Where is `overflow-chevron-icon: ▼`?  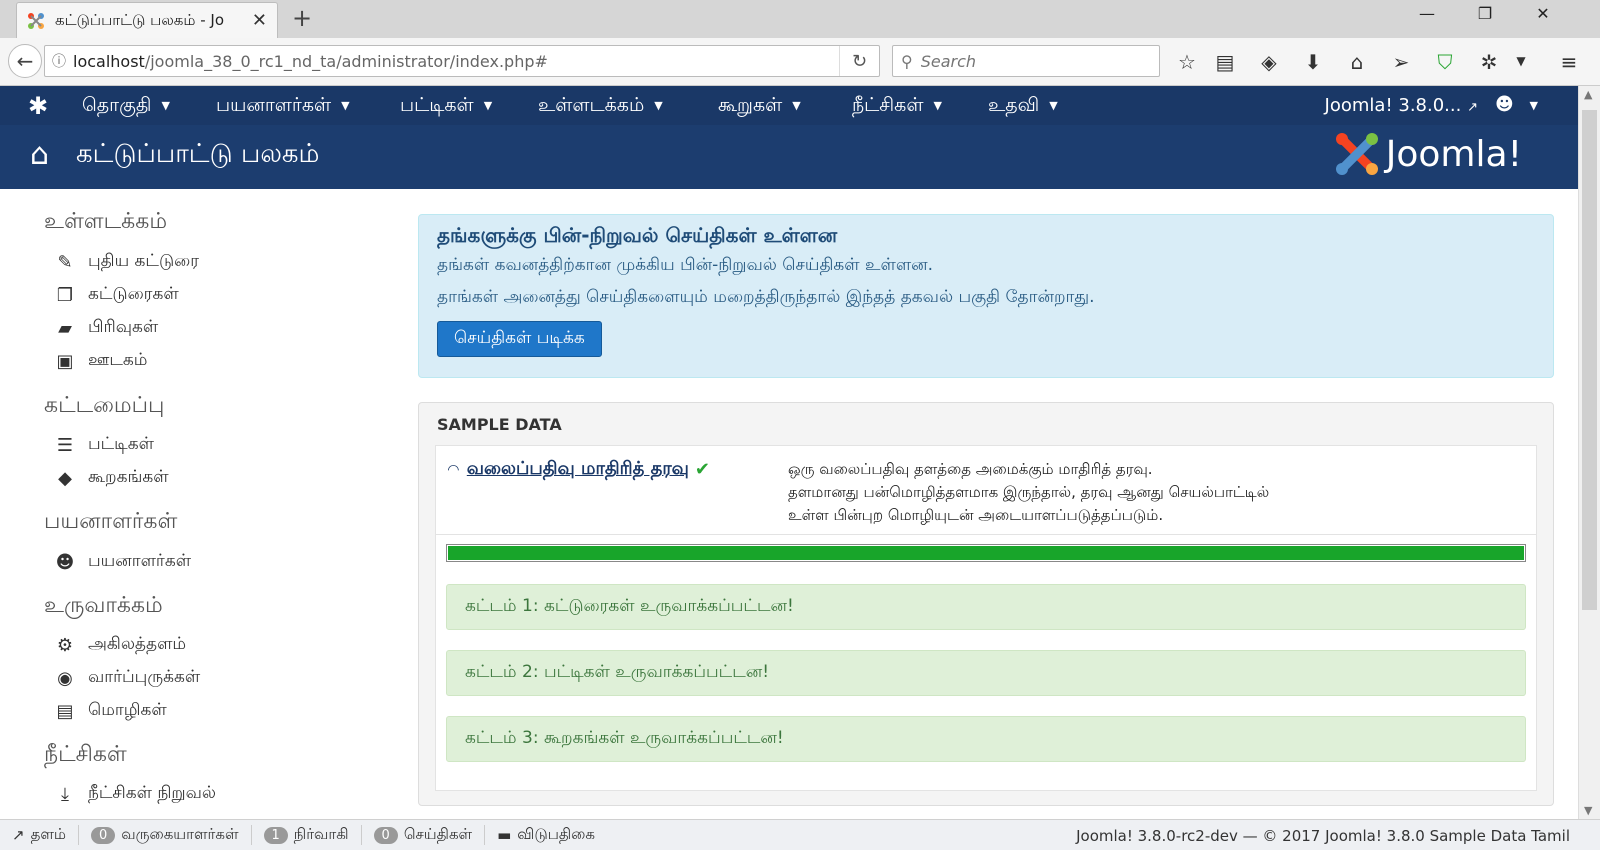 overflow-chevron-icon: ▼ is located at coordinates (1521, 61).